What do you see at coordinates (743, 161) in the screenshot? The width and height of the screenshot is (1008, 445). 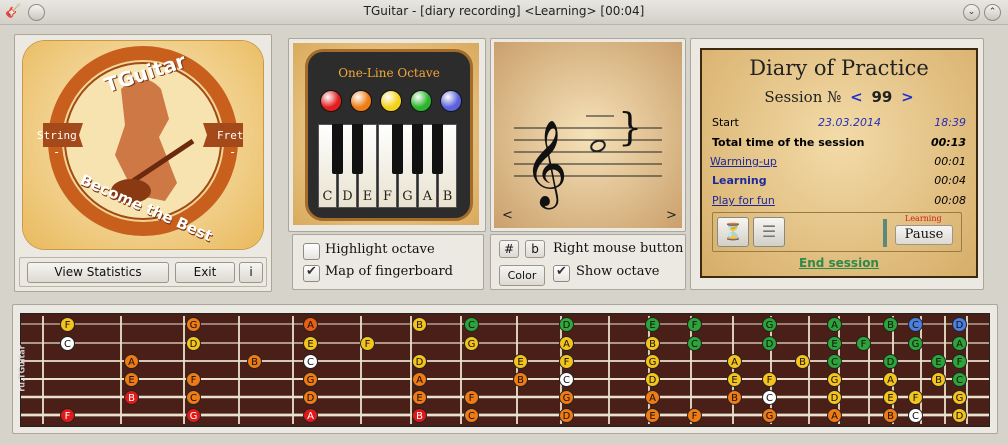 I see `warmup-link: Warming-up` at bounding box center [743, 161].